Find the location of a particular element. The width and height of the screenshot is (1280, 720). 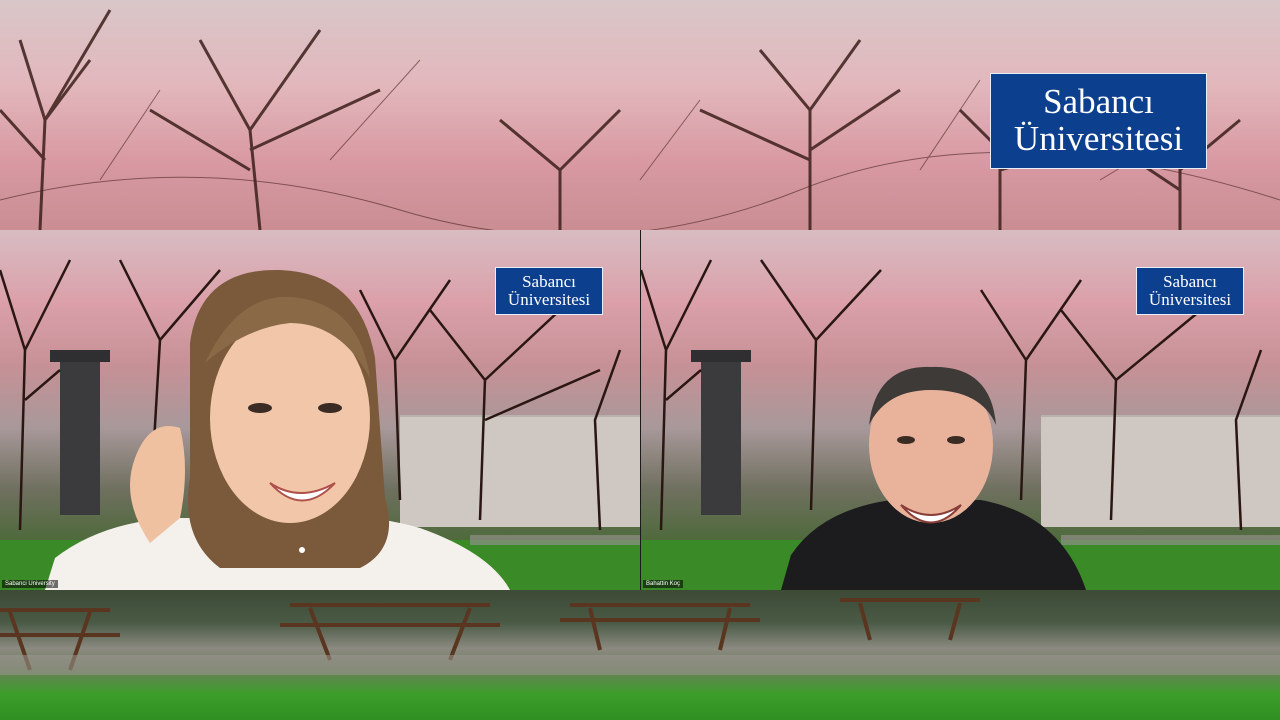

participant-name-label: Bahattin Koç is located at coordinates (663, 584).